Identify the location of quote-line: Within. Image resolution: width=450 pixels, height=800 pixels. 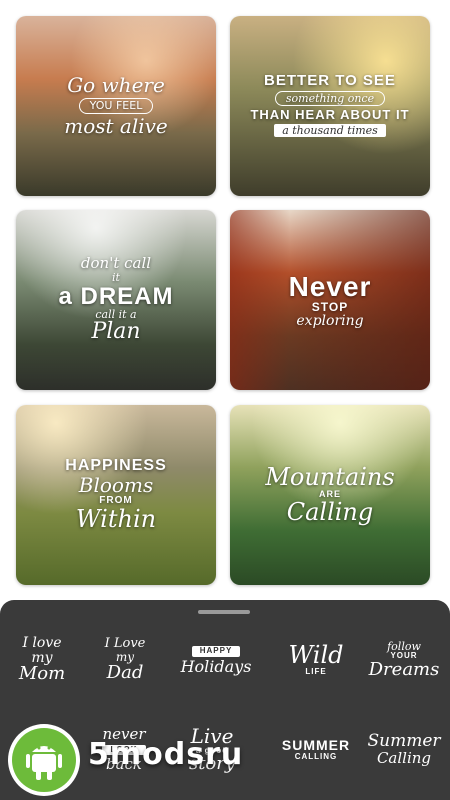
(116, 518).